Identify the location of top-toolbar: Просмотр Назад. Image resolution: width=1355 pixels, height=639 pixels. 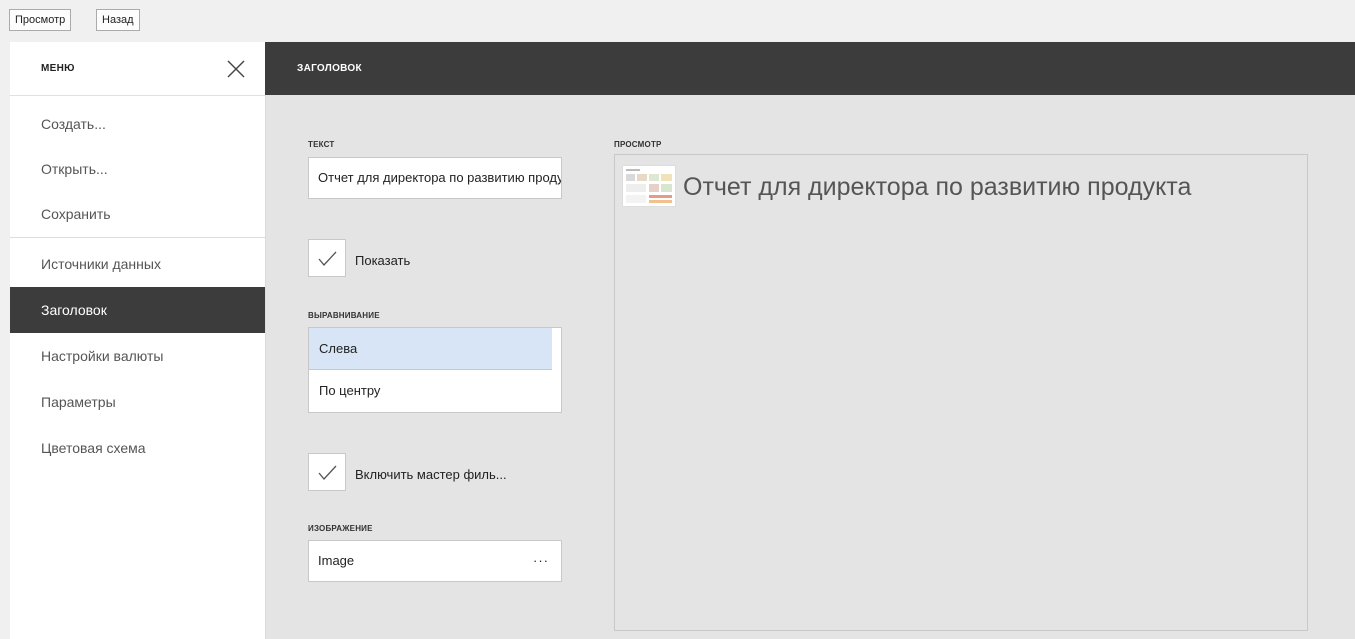
(677, 21).